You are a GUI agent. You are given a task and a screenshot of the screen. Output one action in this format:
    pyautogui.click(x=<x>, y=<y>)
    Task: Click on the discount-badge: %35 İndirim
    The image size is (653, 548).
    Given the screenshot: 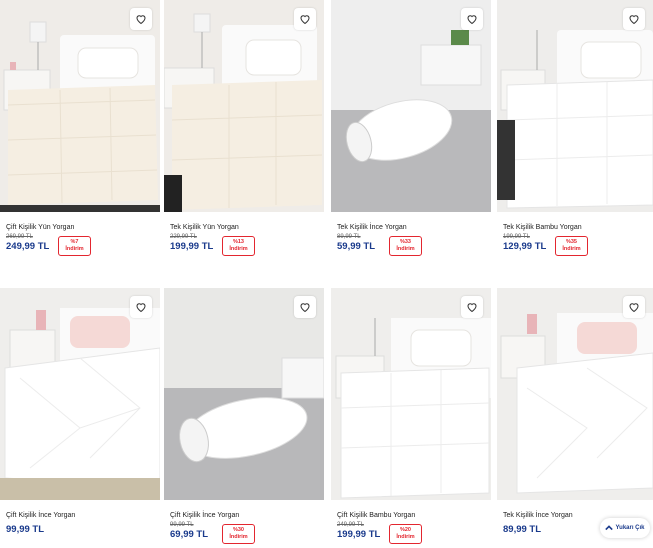 What is the action you would take?
    pyautogui.click(x=571, y=246)
    